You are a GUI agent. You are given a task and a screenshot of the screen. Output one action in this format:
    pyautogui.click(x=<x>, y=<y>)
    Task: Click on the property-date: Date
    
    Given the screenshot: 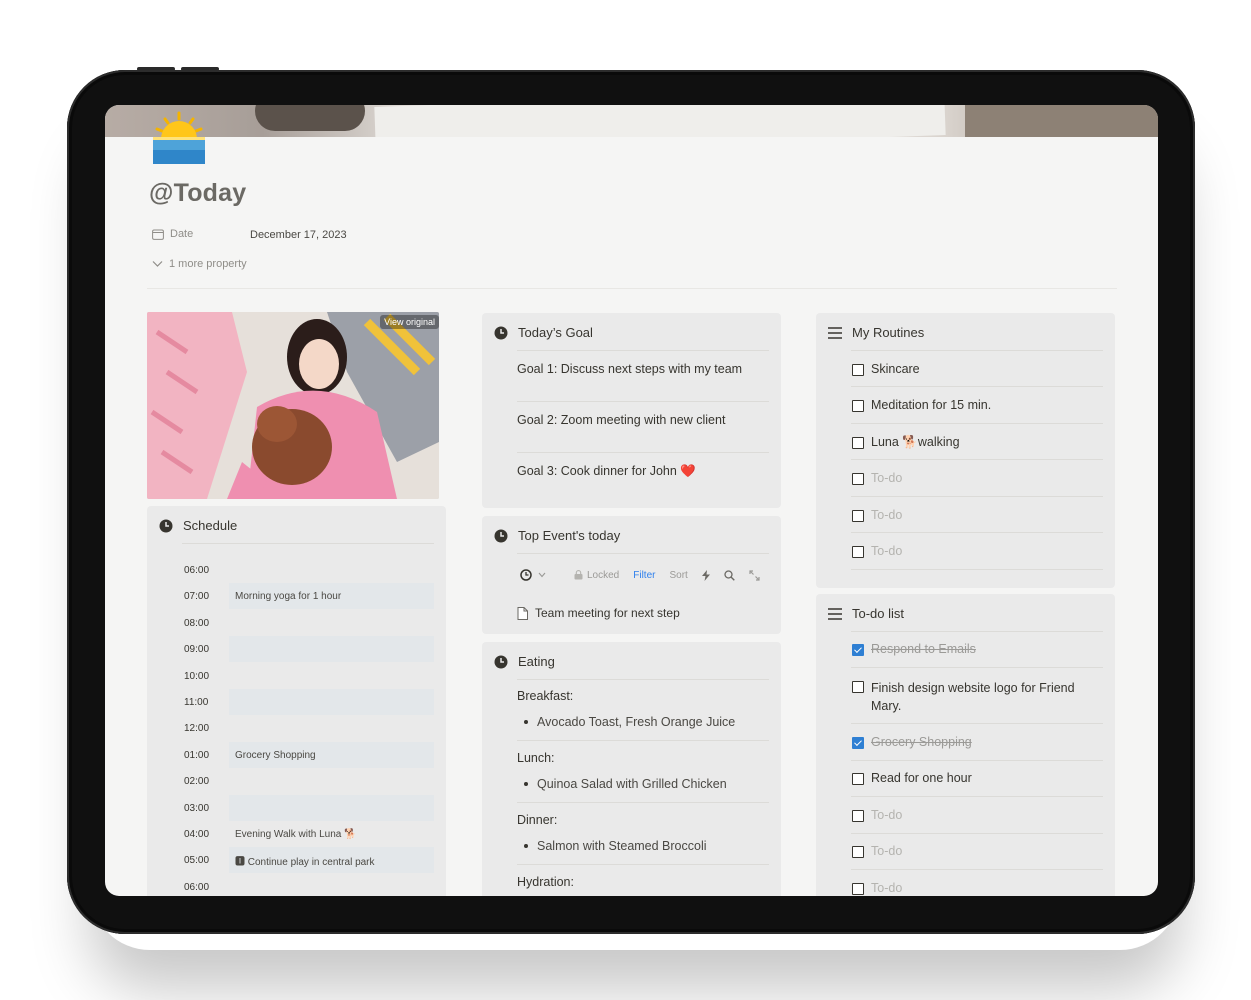 What is the action you would take?
    pyautogui.click(x=172, y=234)
    